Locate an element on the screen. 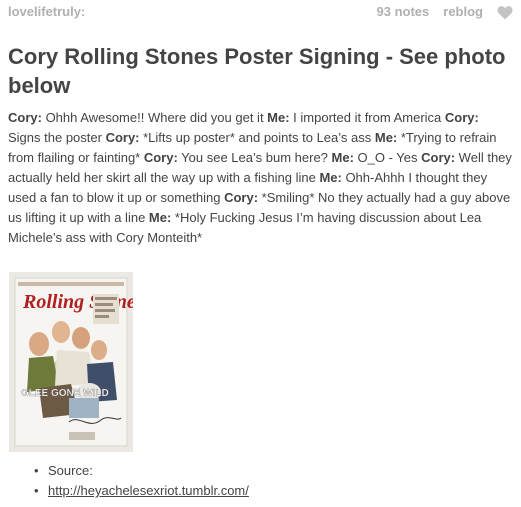 This screenshot has width=521, height=507. dialogue-text: You see Lea’s bum here? is located at coordinates (254, 157).